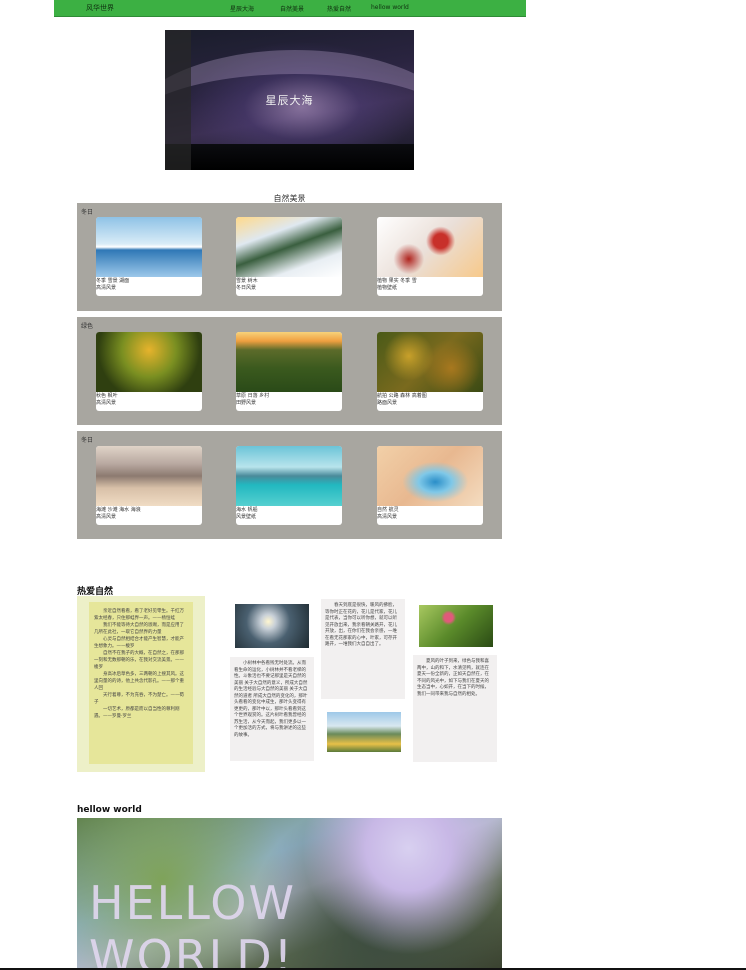 The image size is (746, 970). What do you see at coordinates (430, 362) in the screenshot?
I see `forest-aerial-photo` at bounding box center [430, 362].